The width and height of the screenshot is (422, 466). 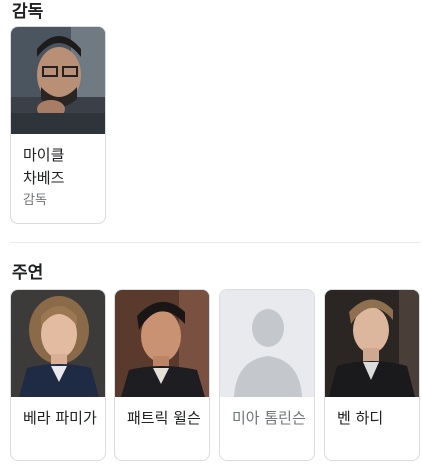 What do you see at coordinates (35, 200) in the screenshot?
I see `person-role: 감독` at bounding box center [35, 200].